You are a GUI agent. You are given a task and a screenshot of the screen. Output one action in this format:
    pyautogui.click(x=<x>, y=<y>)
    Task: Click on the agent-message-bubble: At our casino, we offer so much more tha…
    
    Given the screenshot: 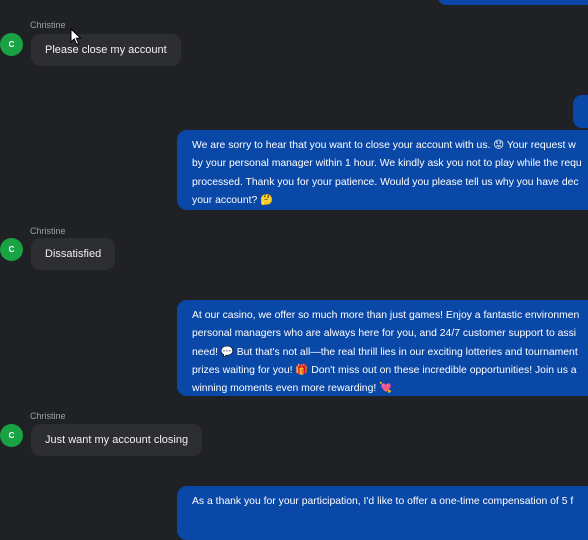 What is the action you would take?
    pyautogui.click(x=382, y=348)
    